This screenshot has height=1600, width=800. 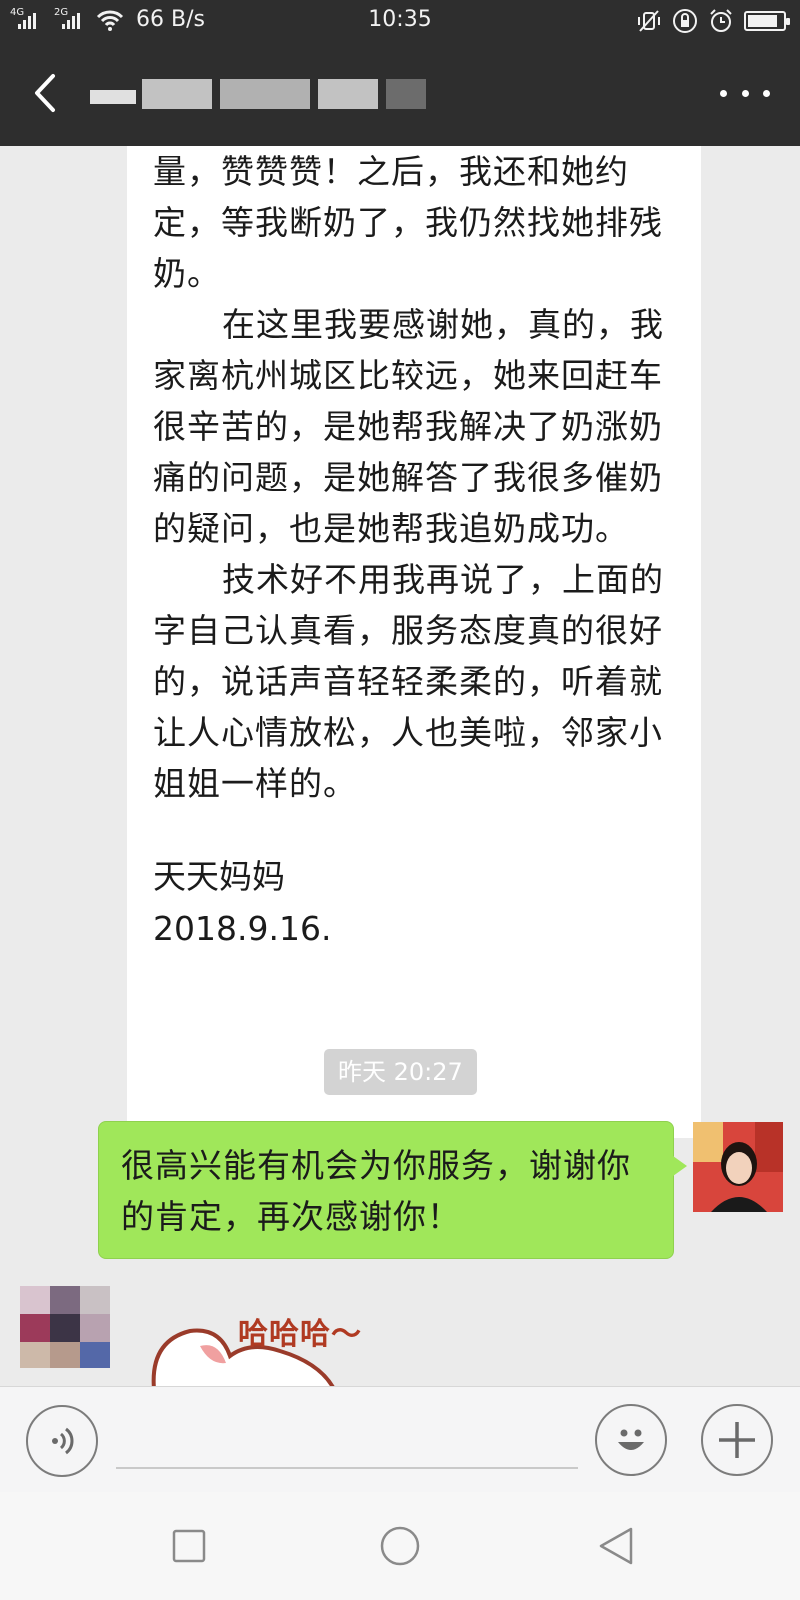 I want to click on contact-avatar, so click(x=65, y=1327).